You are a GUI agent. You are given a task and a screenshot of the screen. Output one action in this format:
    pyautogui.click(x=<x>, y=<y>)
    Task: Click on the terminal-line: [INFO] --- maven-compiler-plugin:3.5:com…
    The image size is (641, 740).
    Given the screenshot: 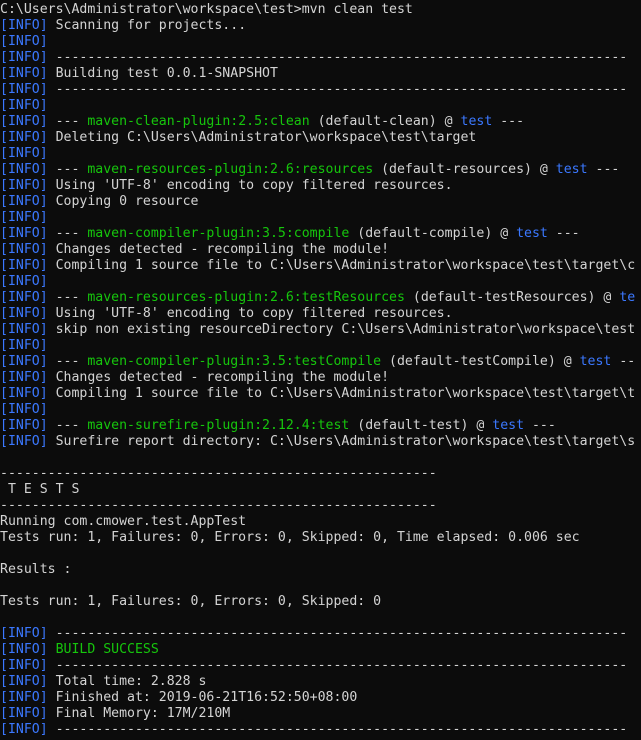 What is the action you would take?
    pyautogui.click(x=320, y=234)
    